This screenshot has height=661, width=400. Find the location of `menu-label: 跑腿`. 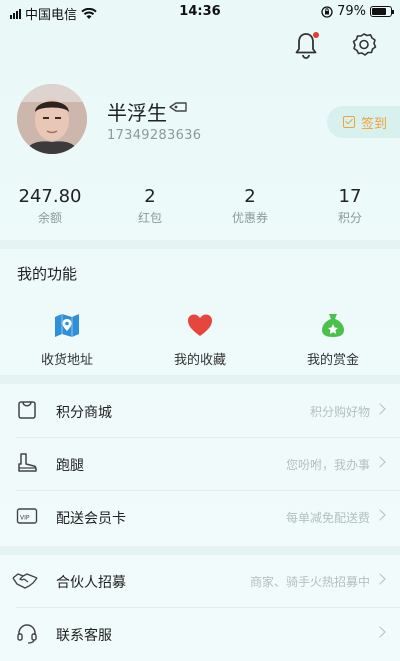

menu-label: 跑腿 is located at coordinates (70, 466).